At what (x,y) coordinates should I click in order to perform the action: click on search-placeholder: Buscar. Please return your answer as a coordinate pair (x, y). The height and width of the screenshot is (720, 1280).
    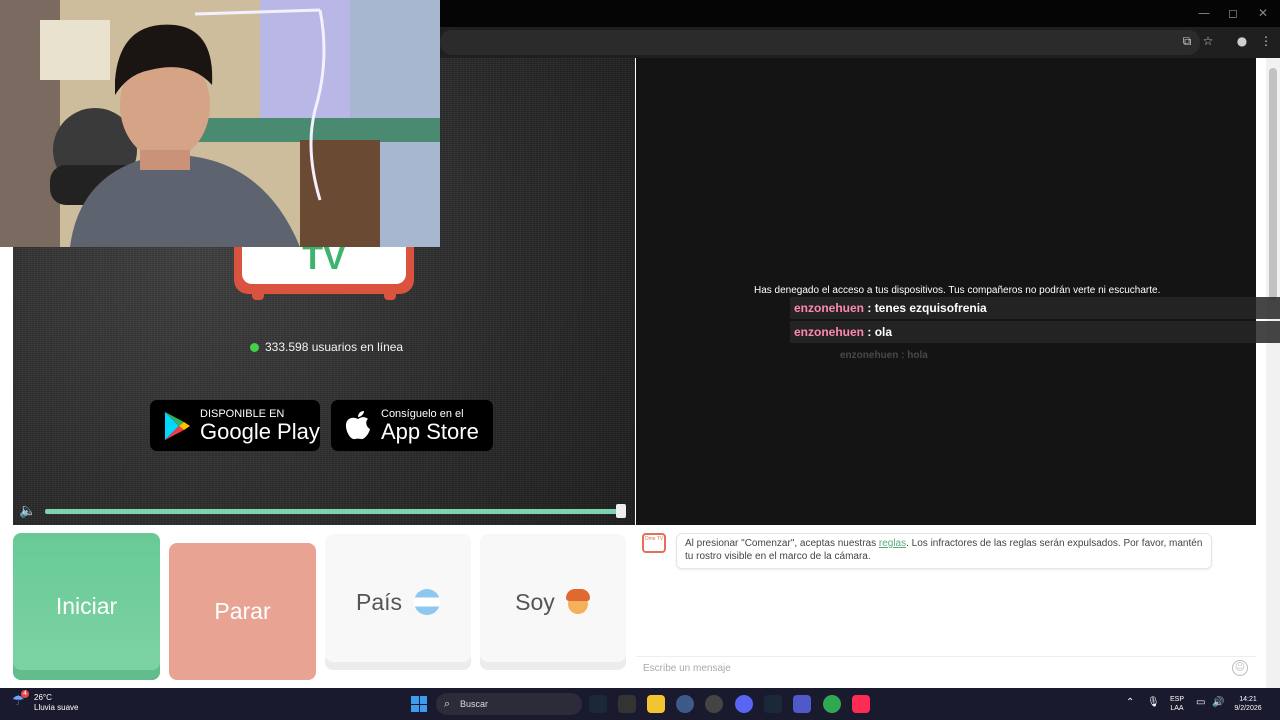
    Looking at the image, I should click on (474, 704).